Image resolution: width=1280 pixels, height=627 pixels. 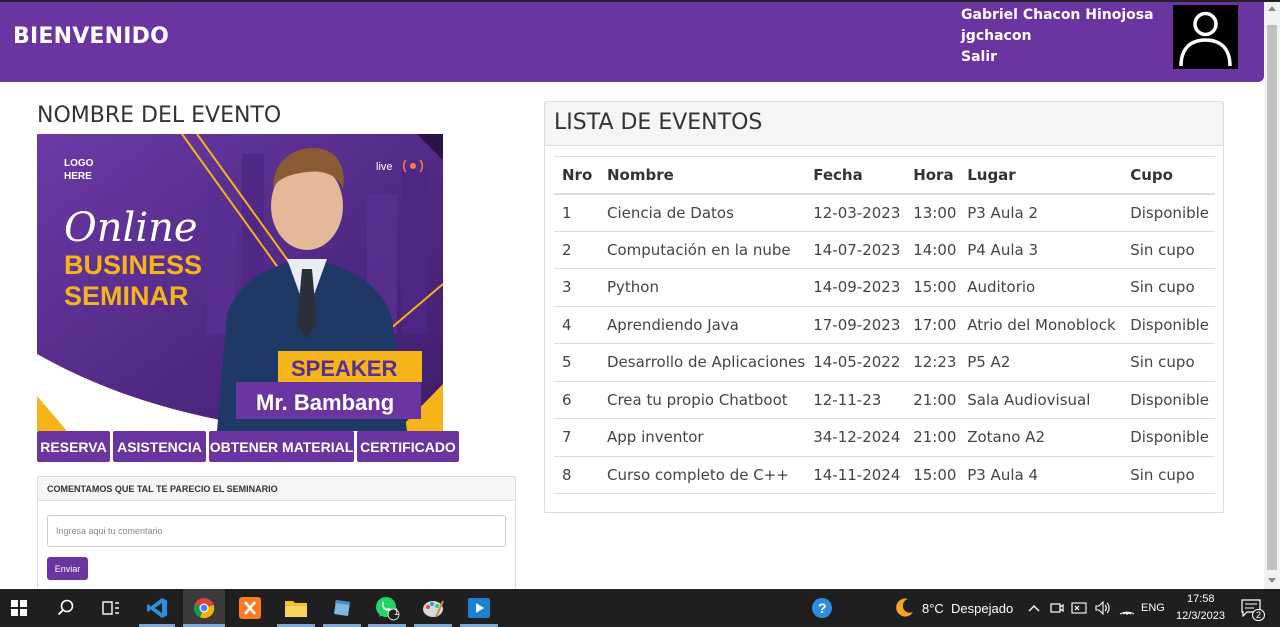 I want to click on paint-icon, so click(x=433, y=608).